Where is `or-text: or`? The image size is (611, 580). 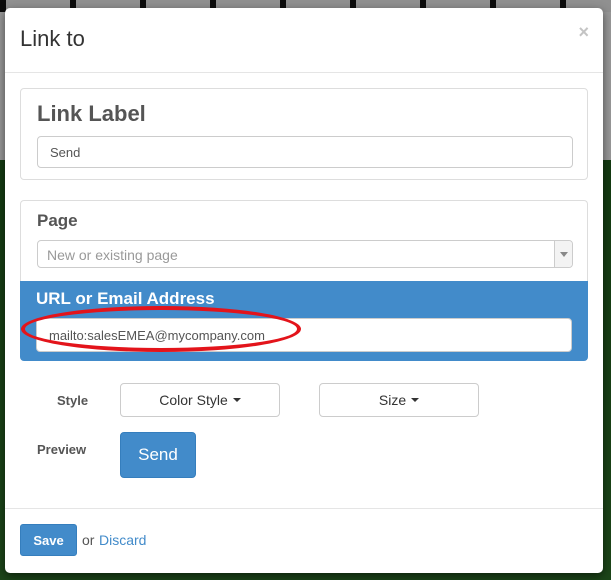
or-text: or is located at coordinates (88, 540).